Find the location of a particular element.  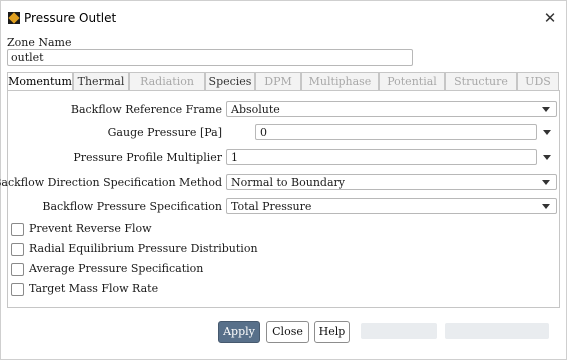

title-bar: Pressure Outlet ✕ is located at coordinates (283, 16).